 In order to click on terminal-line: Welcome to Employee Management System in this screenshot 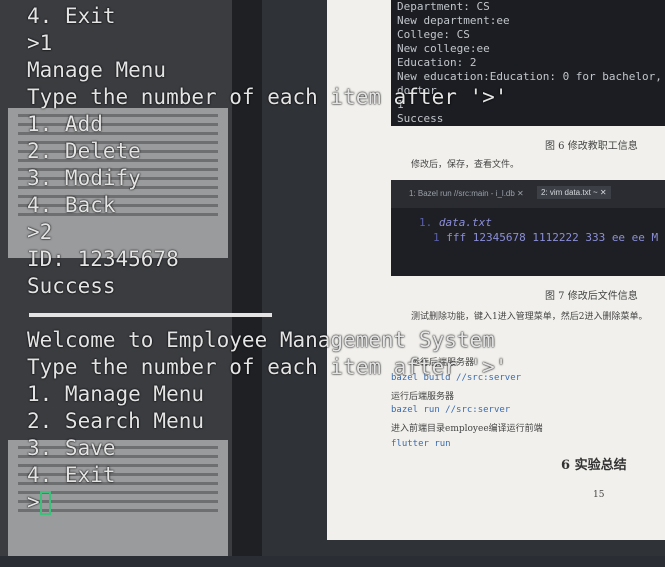, I will do `click(261, 340)`.